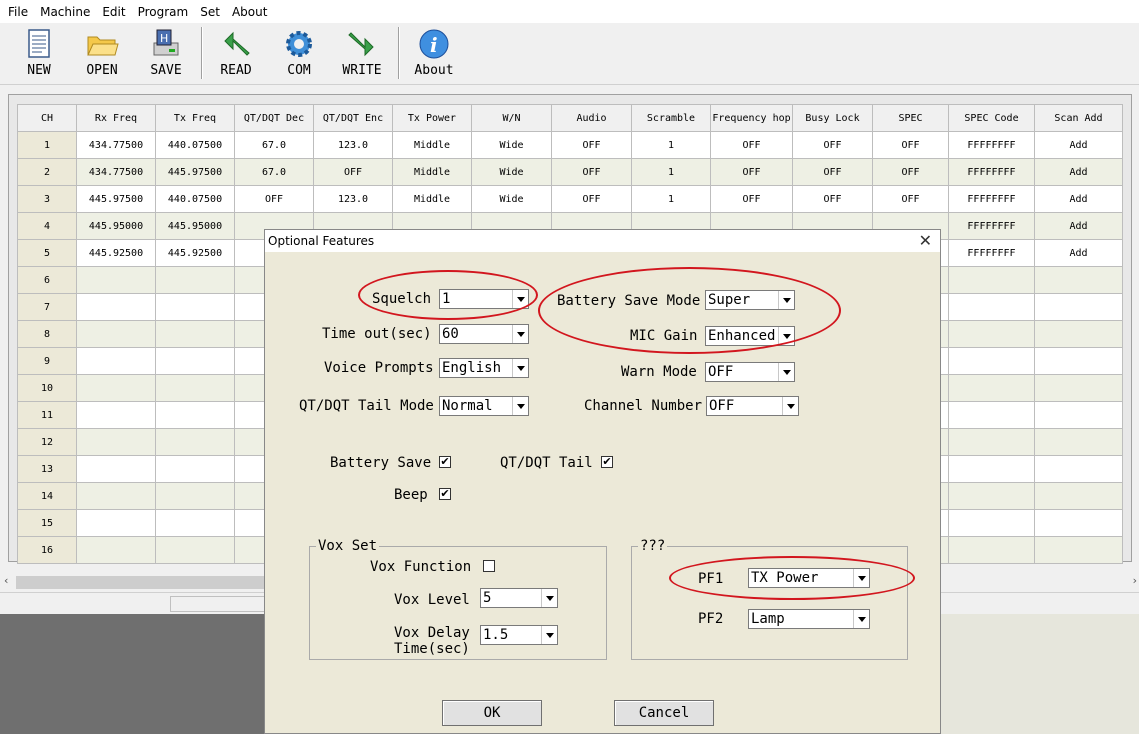 This screenshot has height=734, width=1139. I want to click on column-header: SPEC, so click(910, 118).